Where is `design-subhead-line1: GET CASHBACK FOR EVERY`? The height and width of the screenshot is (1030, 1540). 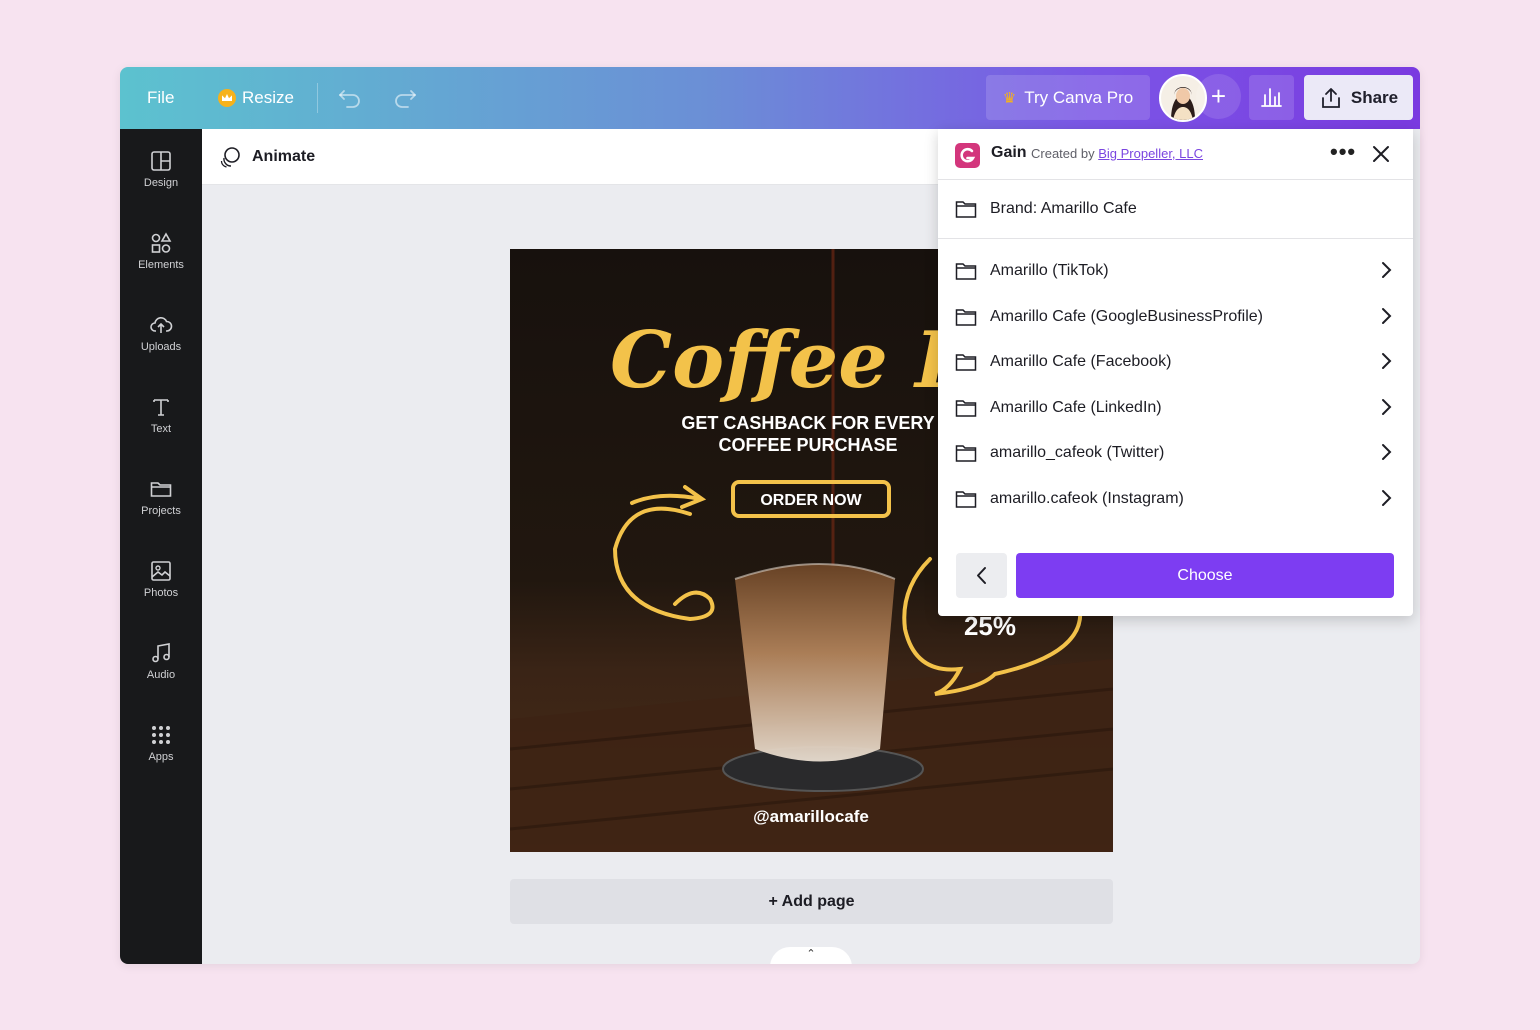 design-subhead-line1: GET CASHBACK FOR EVERY is located at coordinates (807, 423).